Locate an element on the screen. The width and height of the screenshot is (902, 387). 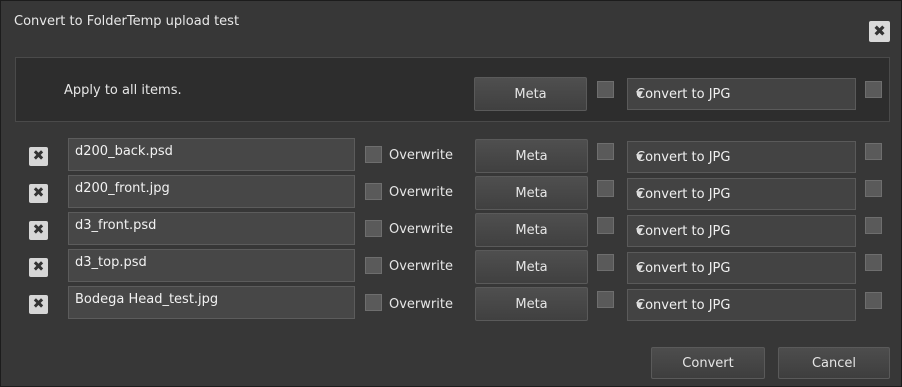
close-button: ✖ is located at coordinates (879, 31).